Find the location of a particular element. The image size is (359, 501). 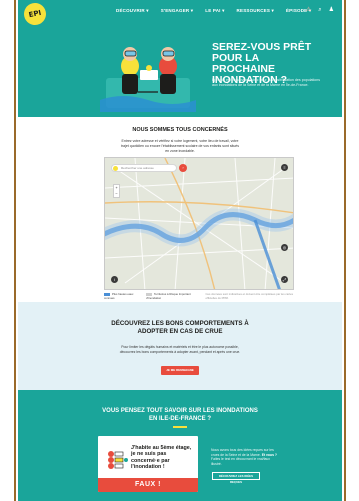

left-margin is located at coordinates (8, 250).